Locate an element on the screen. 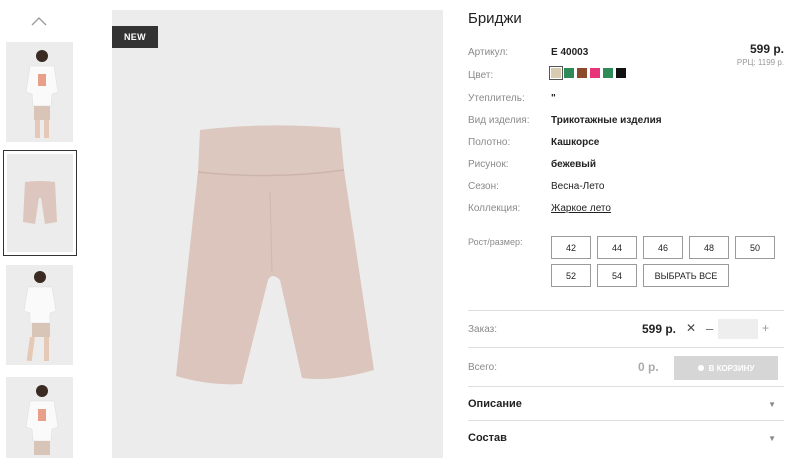  thumbnail-gallery is located at coordinates (40, 229).